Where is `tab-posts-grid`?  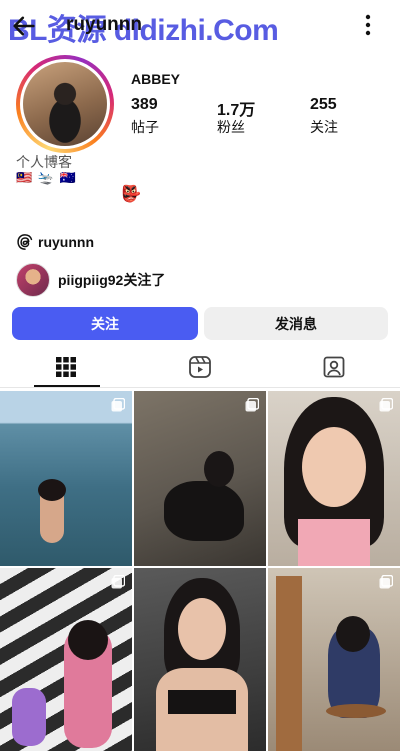 tab-posts-grid is located at coordinates (66, 367).